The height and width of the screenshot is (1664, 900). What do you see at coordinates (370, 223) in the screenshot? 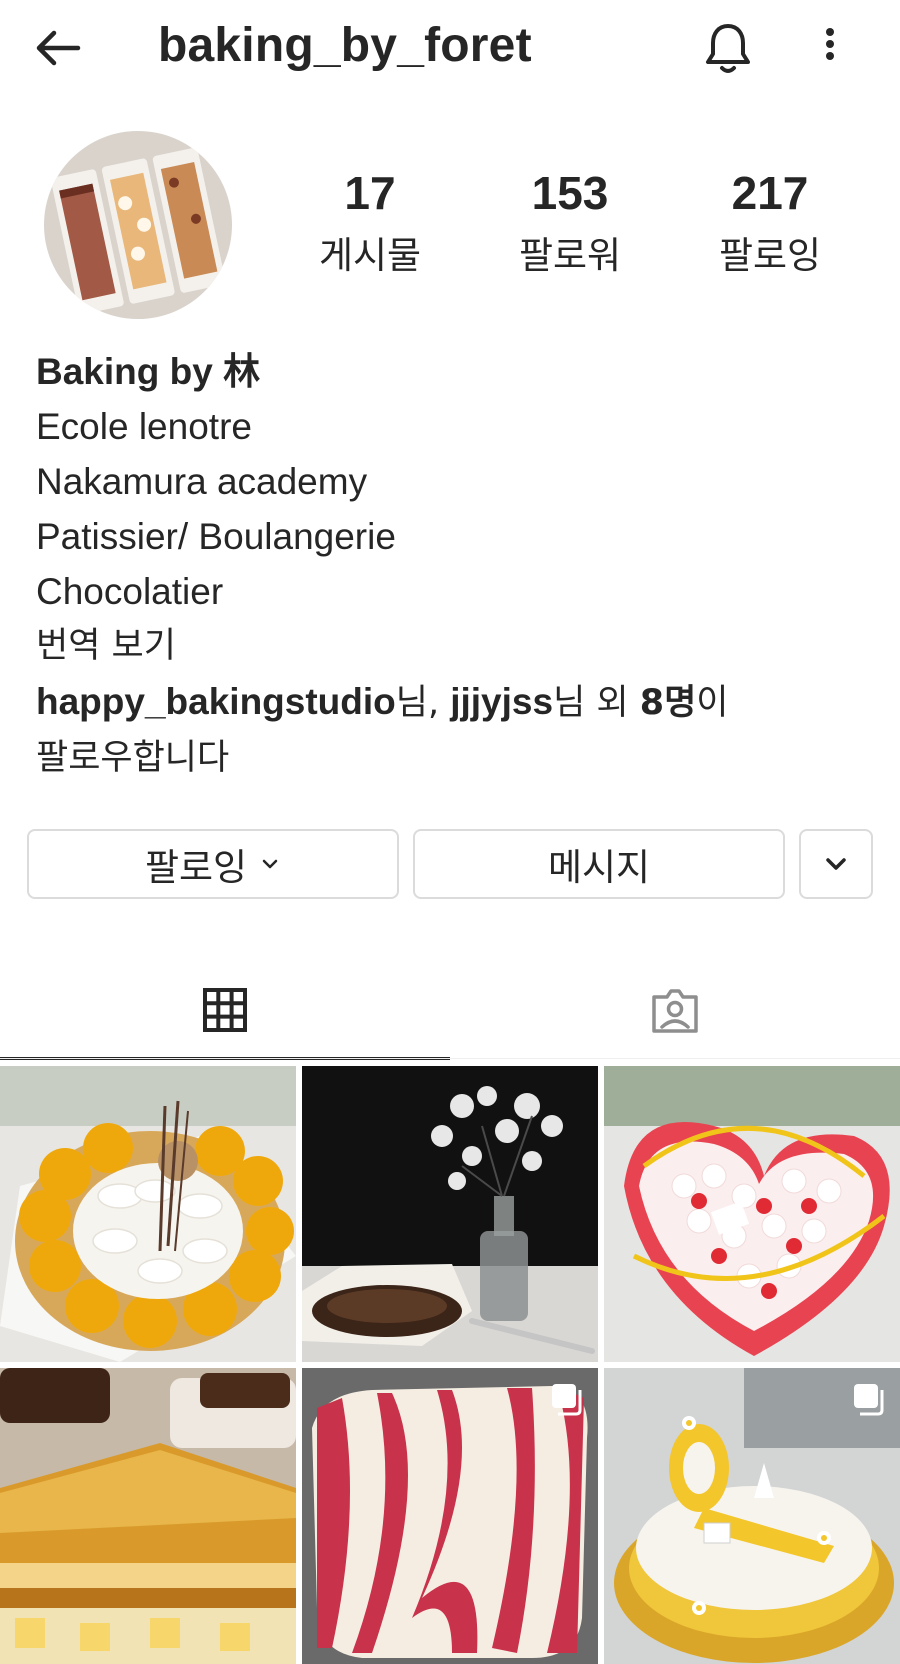
I see `stat-posts: 17 게시물` at bounding box center [370, 223].